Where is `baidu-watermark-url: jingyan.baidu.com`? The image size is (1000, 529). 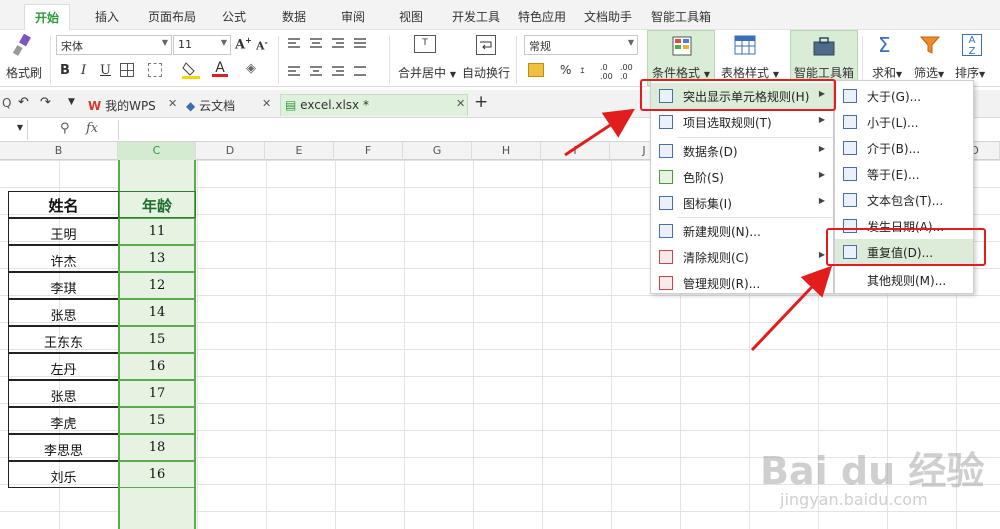 baidu-watermark-url: jingyan.baidu.com is located at coordinates (854, 499).